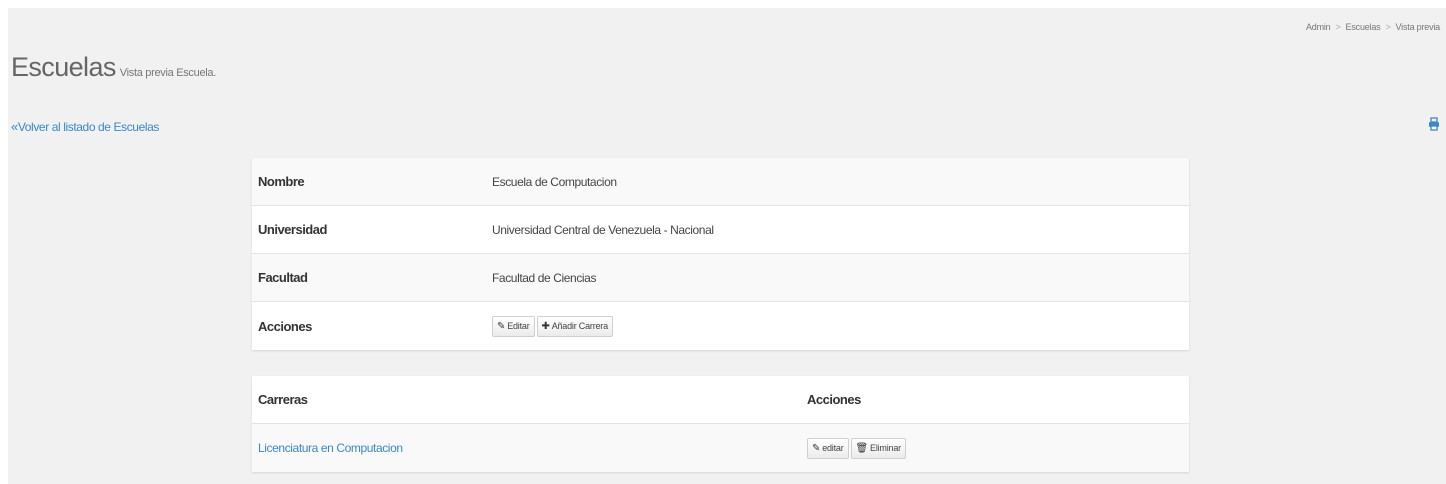 This screenshot has width=1446, height=484. Describe the element at coordinates (1318, 27) in the screenshot. I see `breadcrumb-admin: Admin` at that location.